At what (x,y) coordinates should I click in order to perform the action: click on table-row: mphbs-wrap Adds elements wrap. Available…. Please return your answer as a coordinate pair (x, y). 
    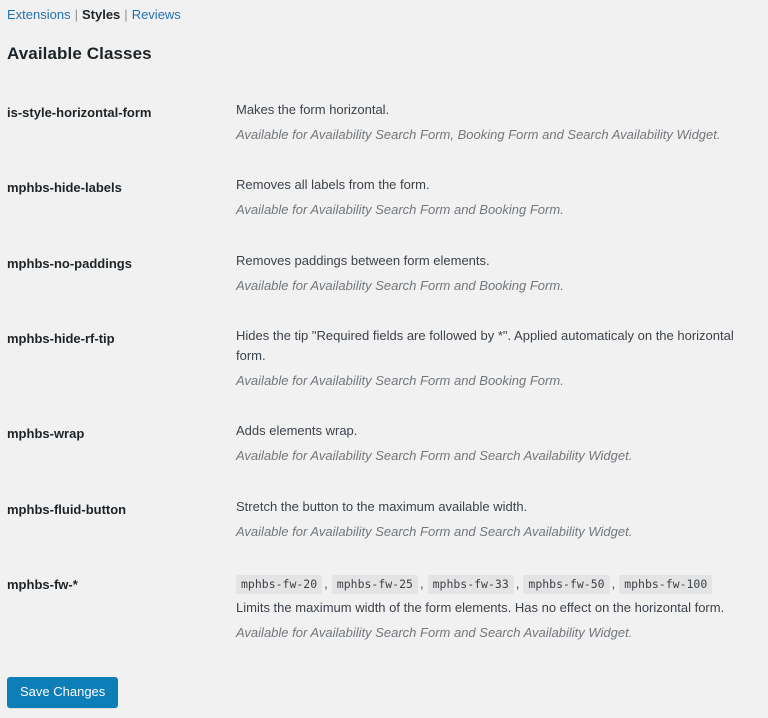
    Looking at the image, I should click on (382, 445).